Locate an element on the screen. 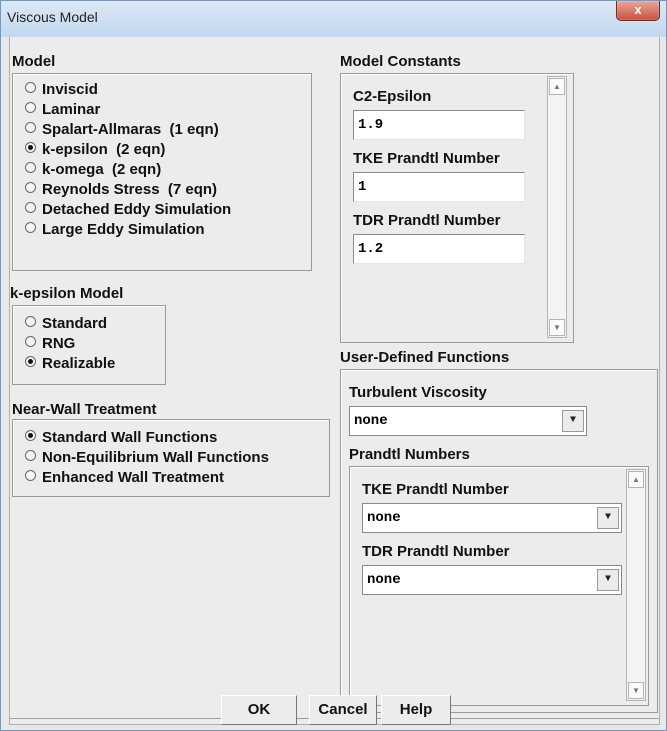 The height and width of the screenshot is (731, 667). tke-prandtl-field: 1 is located at coordinates (439, 187).